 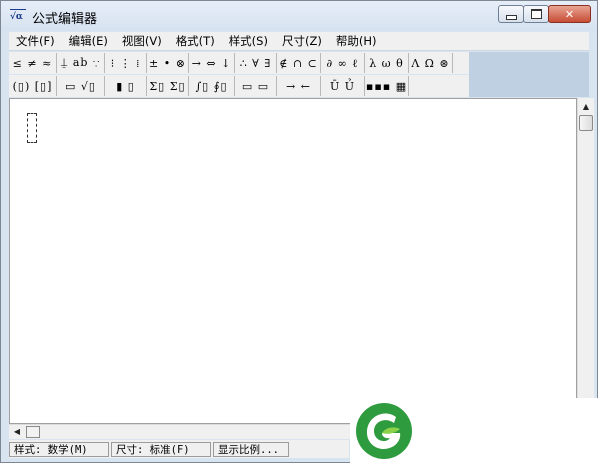 I want to click on toolbar-empty-area, so click(x=529, y=74).